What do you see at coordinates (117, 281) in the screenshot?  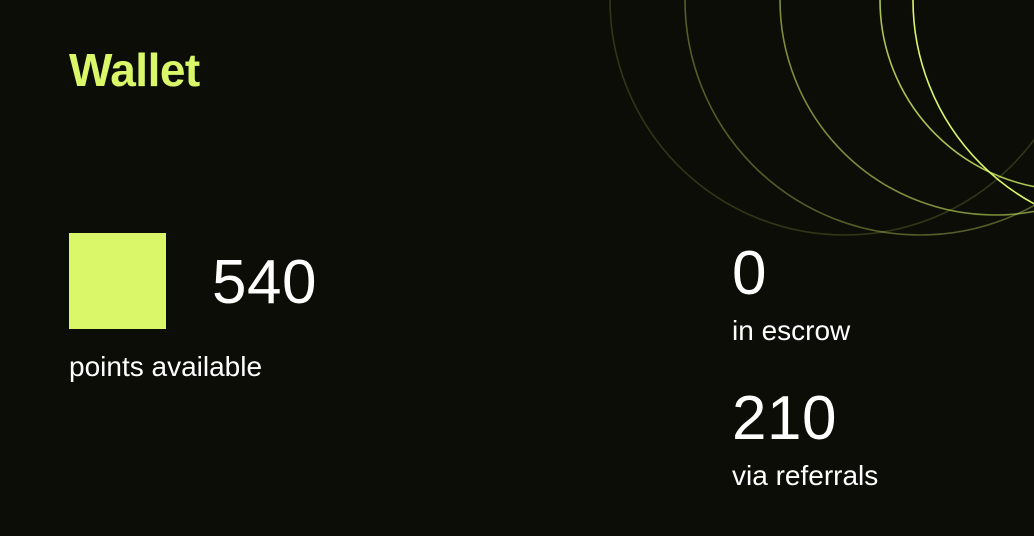 I see `accent-swatch` at bounding box center [117, 281].